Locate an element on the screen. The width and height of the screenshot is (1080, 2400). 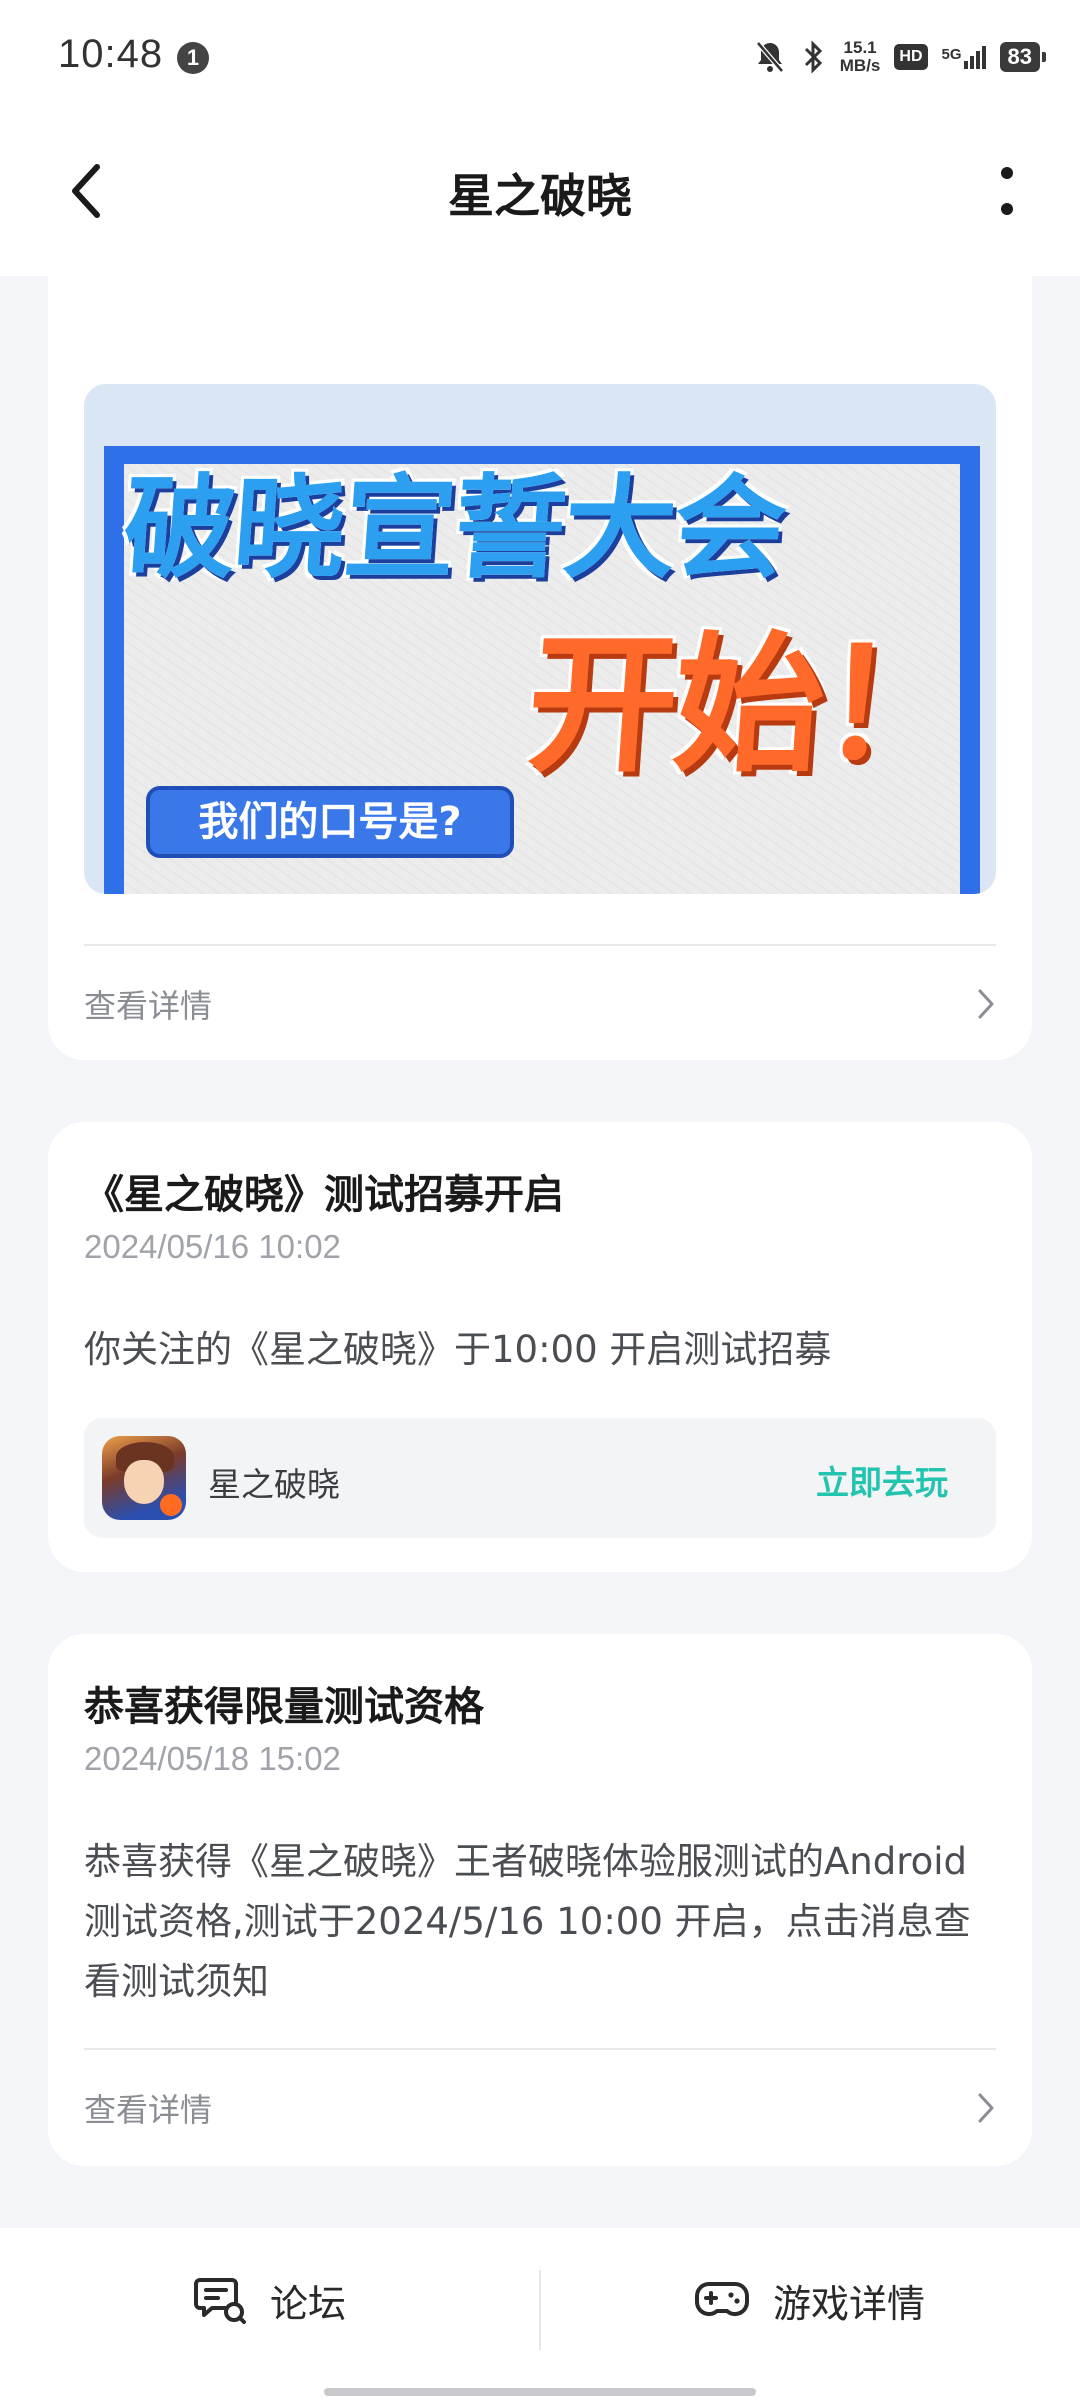
more-vertical-icon is located at coordinates (1007, 191).